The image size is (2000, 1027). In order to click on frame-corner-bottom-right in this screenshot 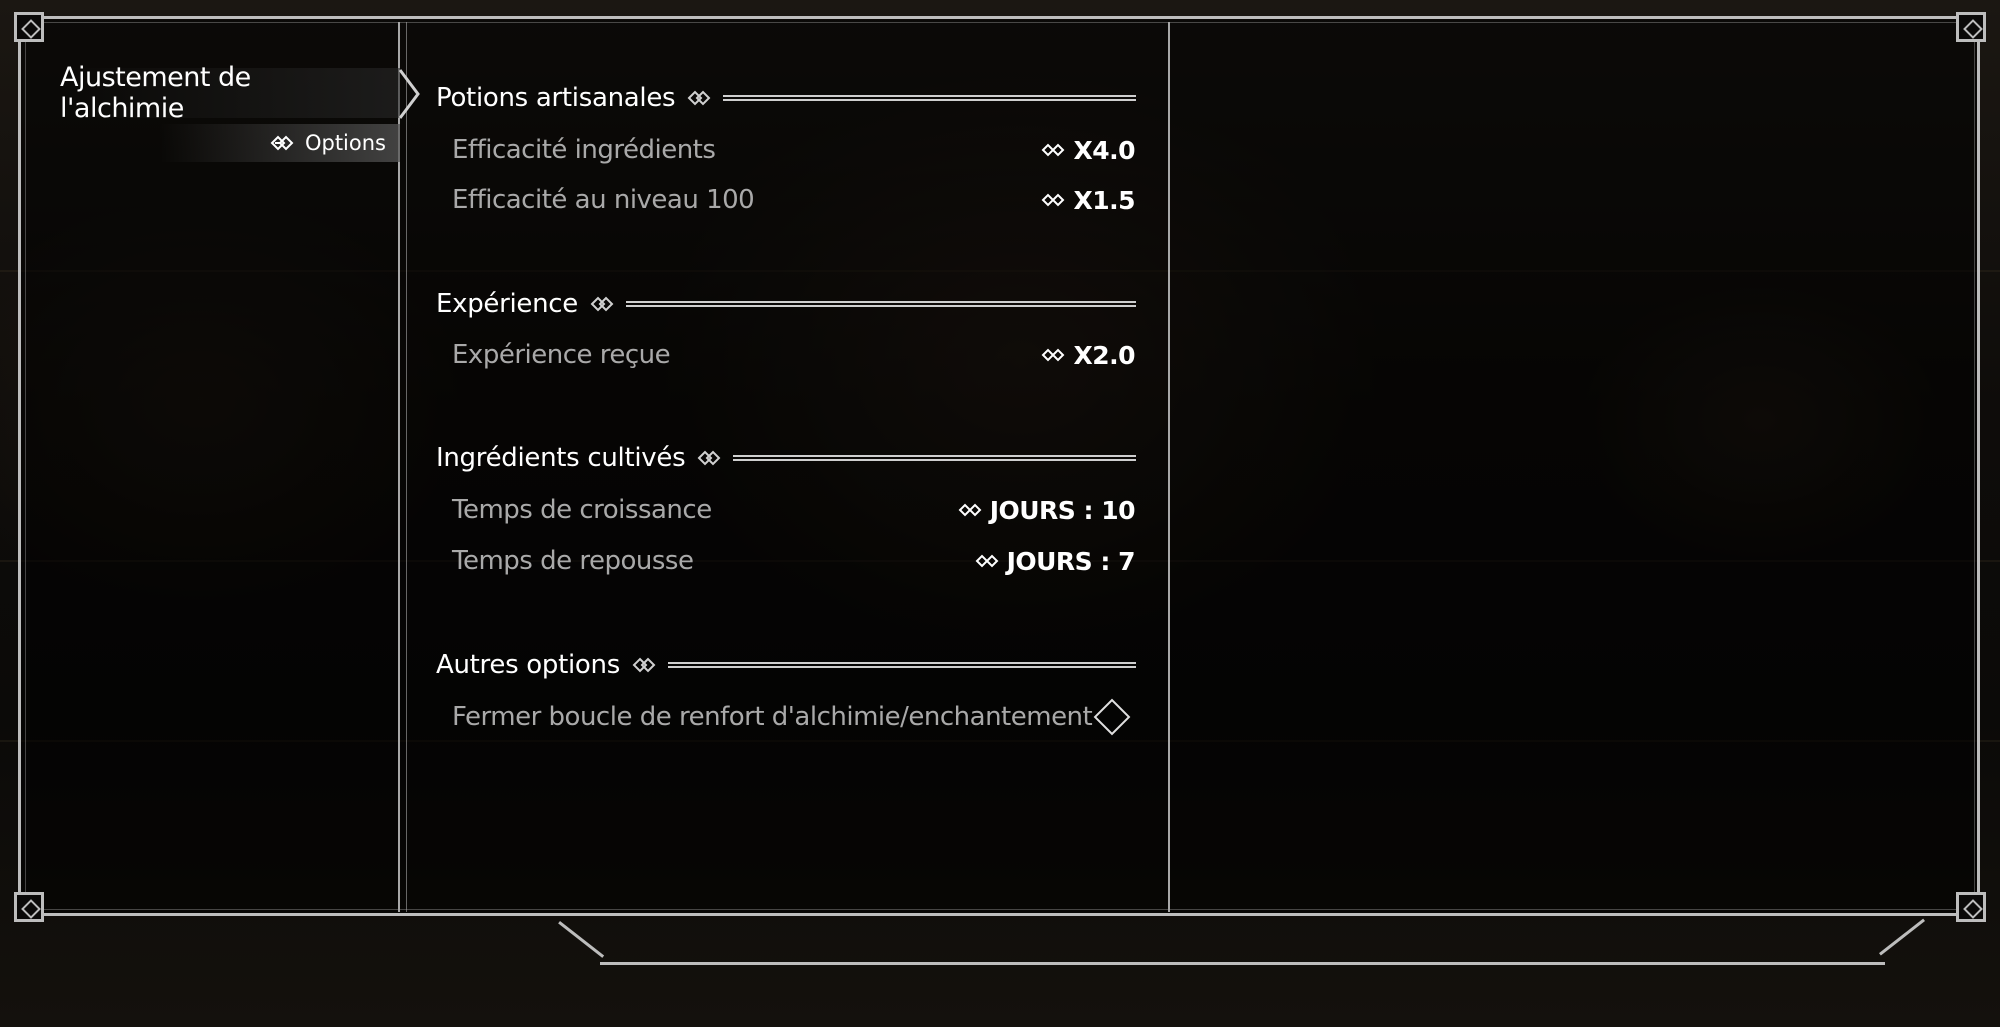, I will do `click(1971, 907)`.